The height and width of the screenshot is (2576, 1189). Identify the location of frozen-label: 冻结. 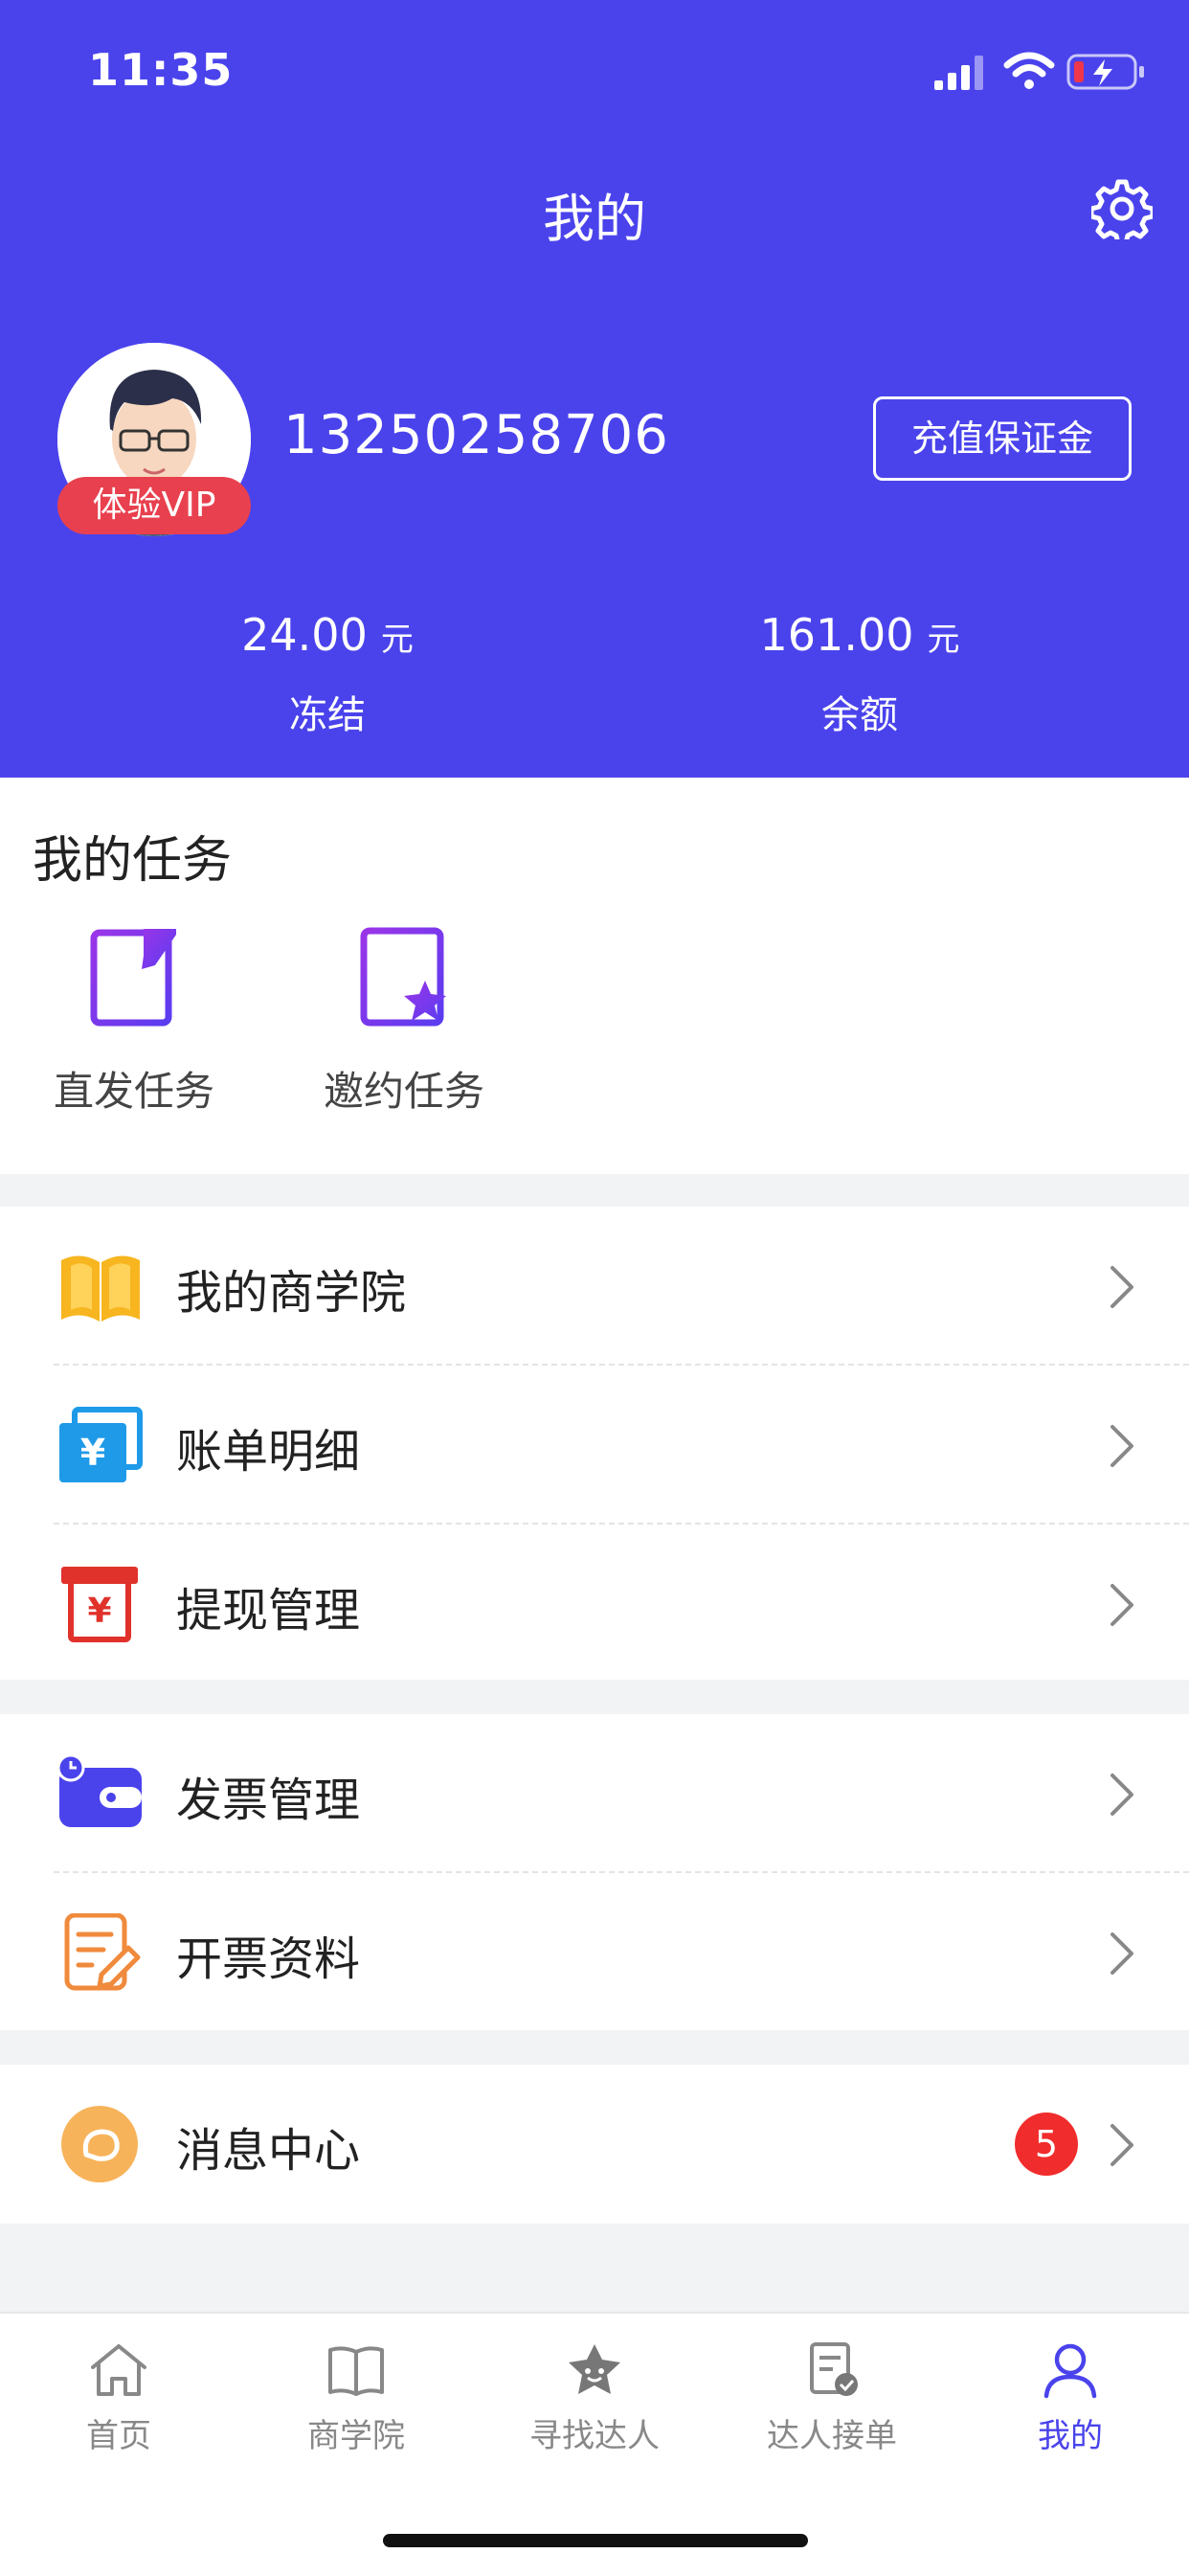
(327, 715).